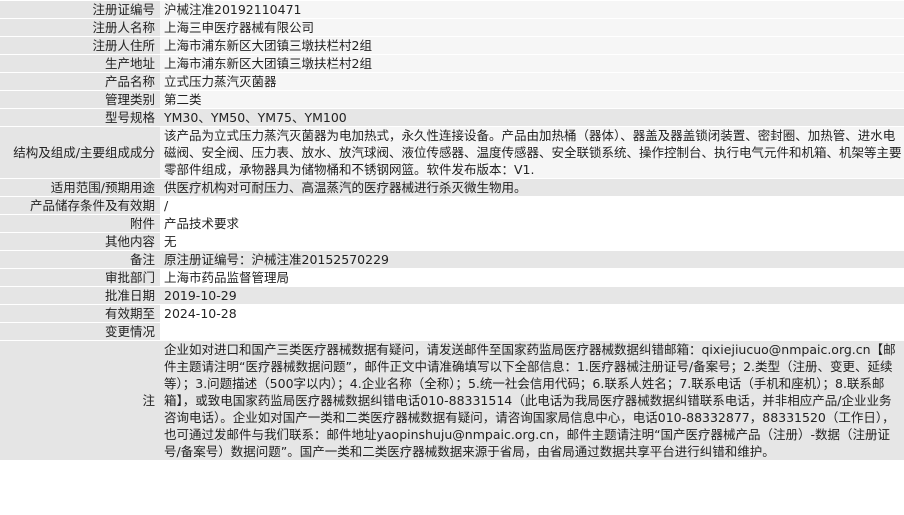 The width and height of the screenshot is (904, 515). I want to click on row-valid-until: 有效期至 2024-10-28, so click(452, 313).